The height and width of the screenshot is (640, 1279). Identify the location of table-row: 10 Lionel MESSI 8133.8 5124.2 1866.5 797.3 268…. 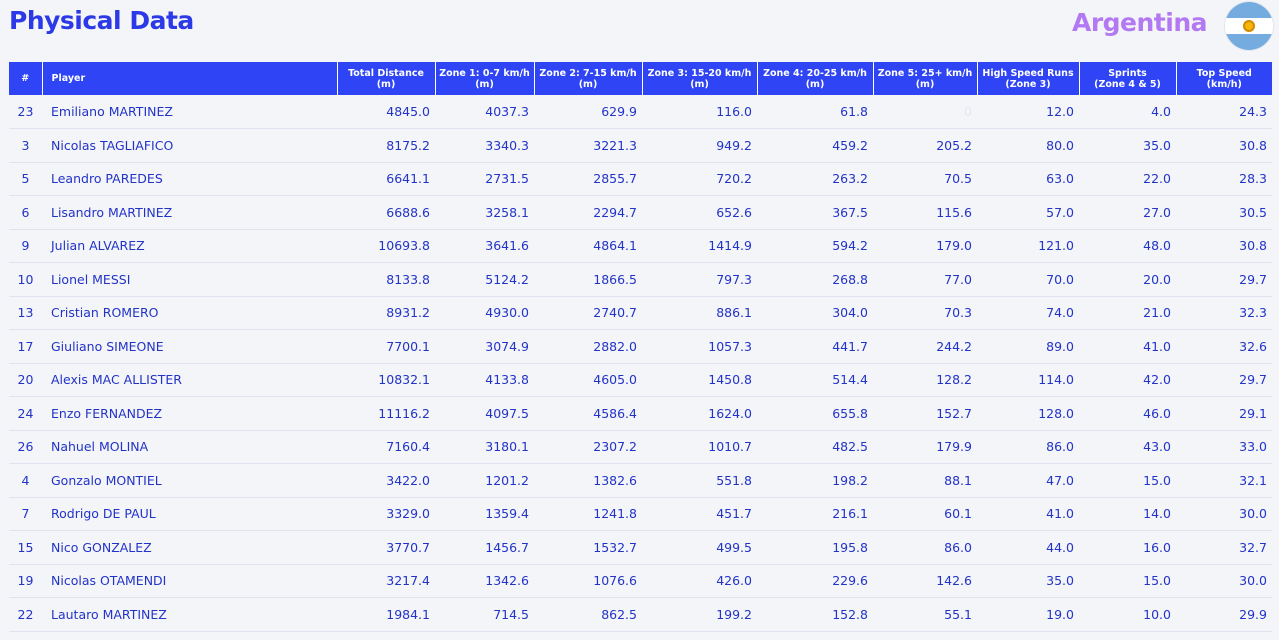
(640, 279).